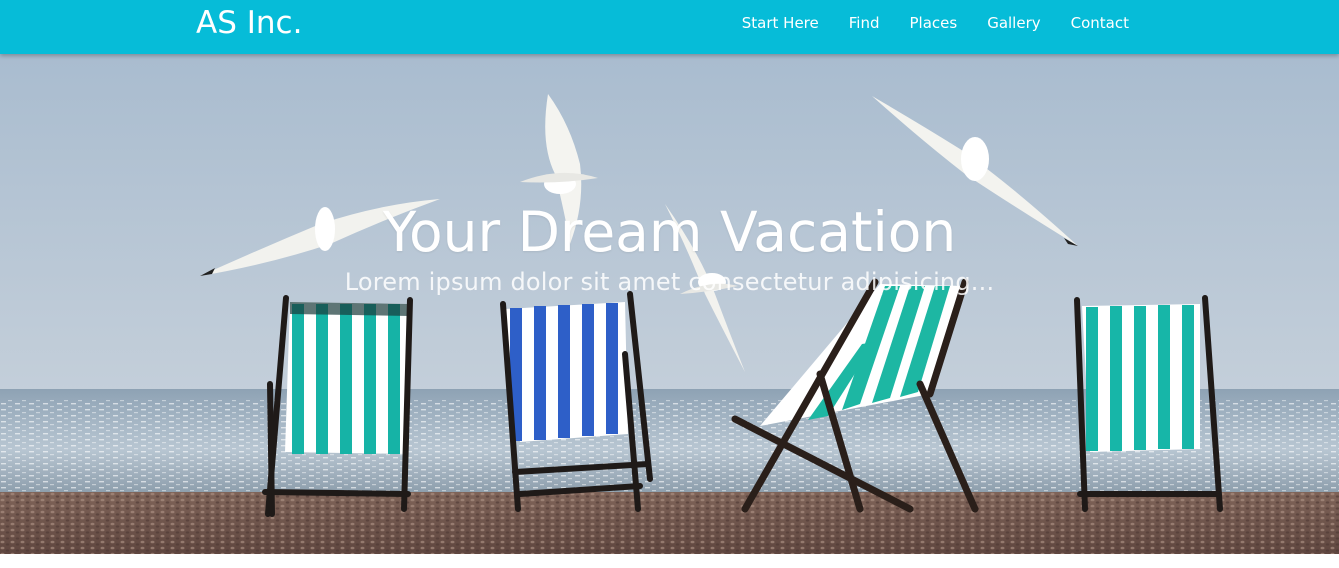 This screenshot has width=1339, height=568. Describe the element at coordinates (669, 231) in the screenshot. I see `hero-title: Your Dream Vacation` at that location.